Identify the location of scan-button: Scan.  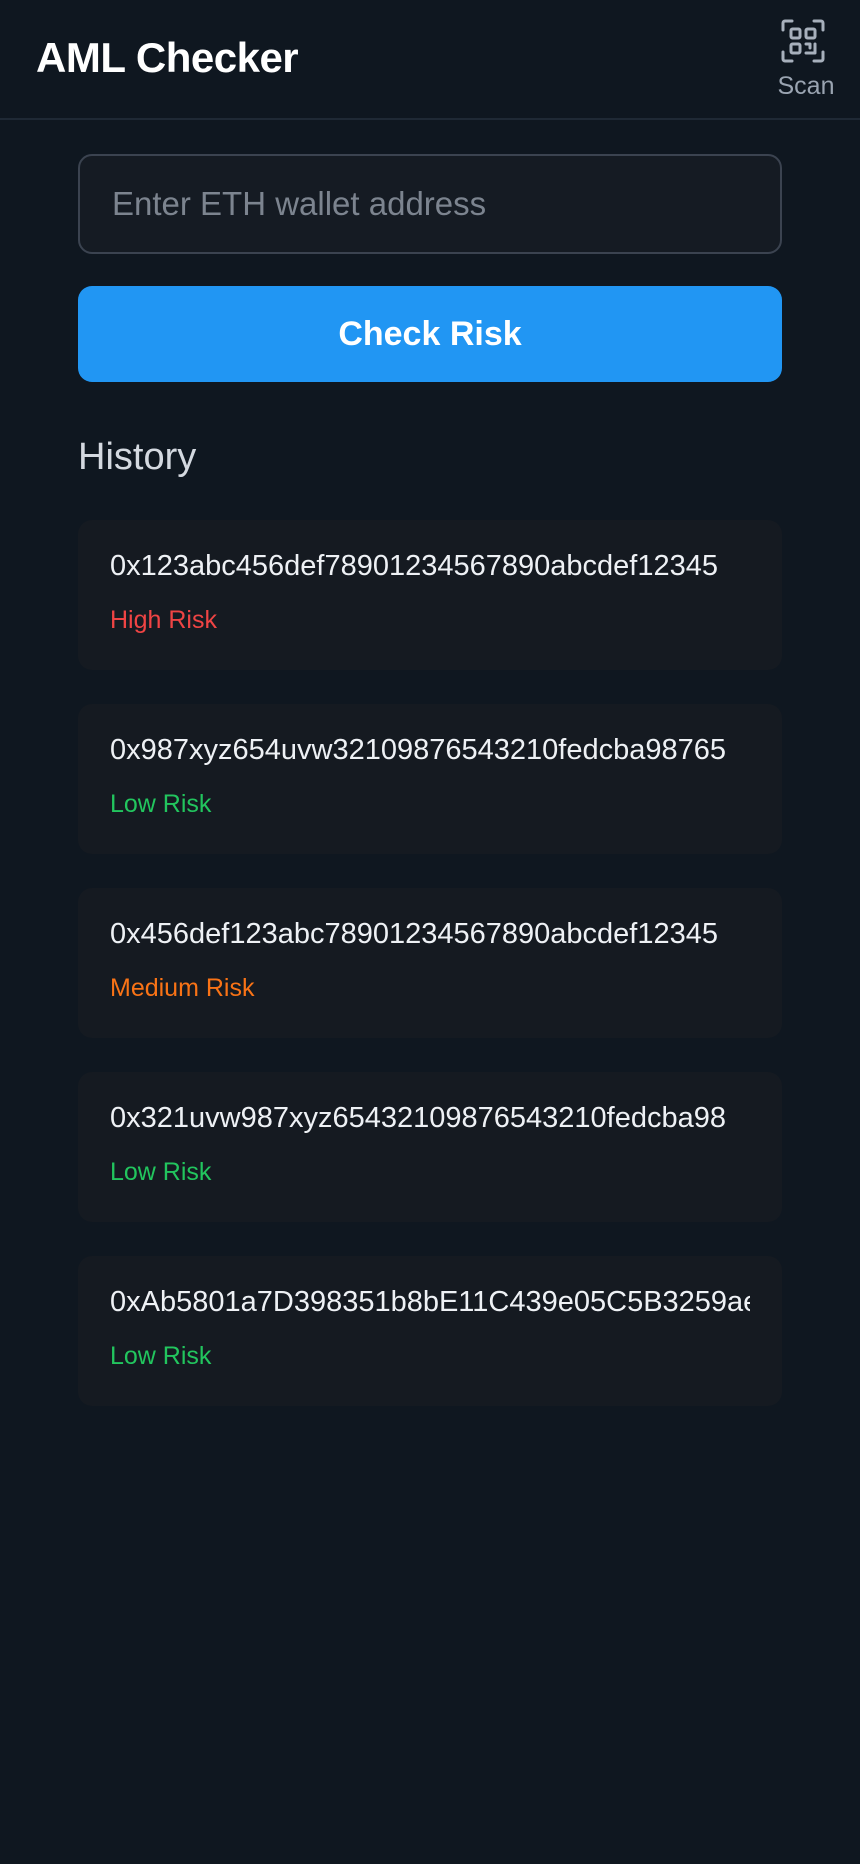
(806, 60).